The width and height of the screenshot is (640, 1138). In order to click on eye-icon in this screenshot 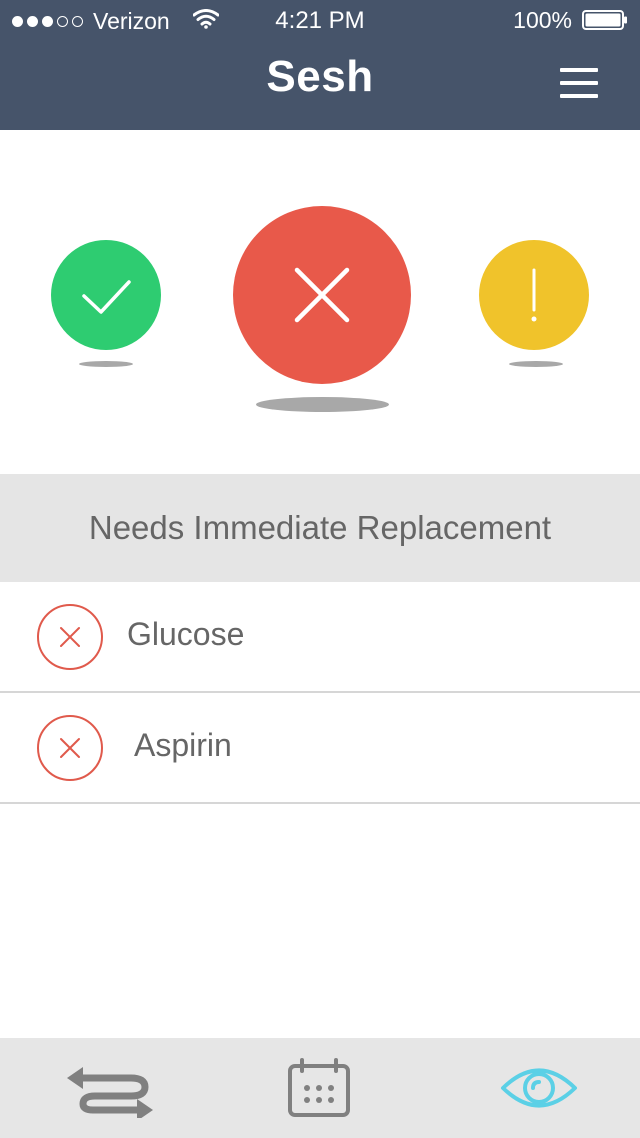, I will do `click(539, 1088)`.